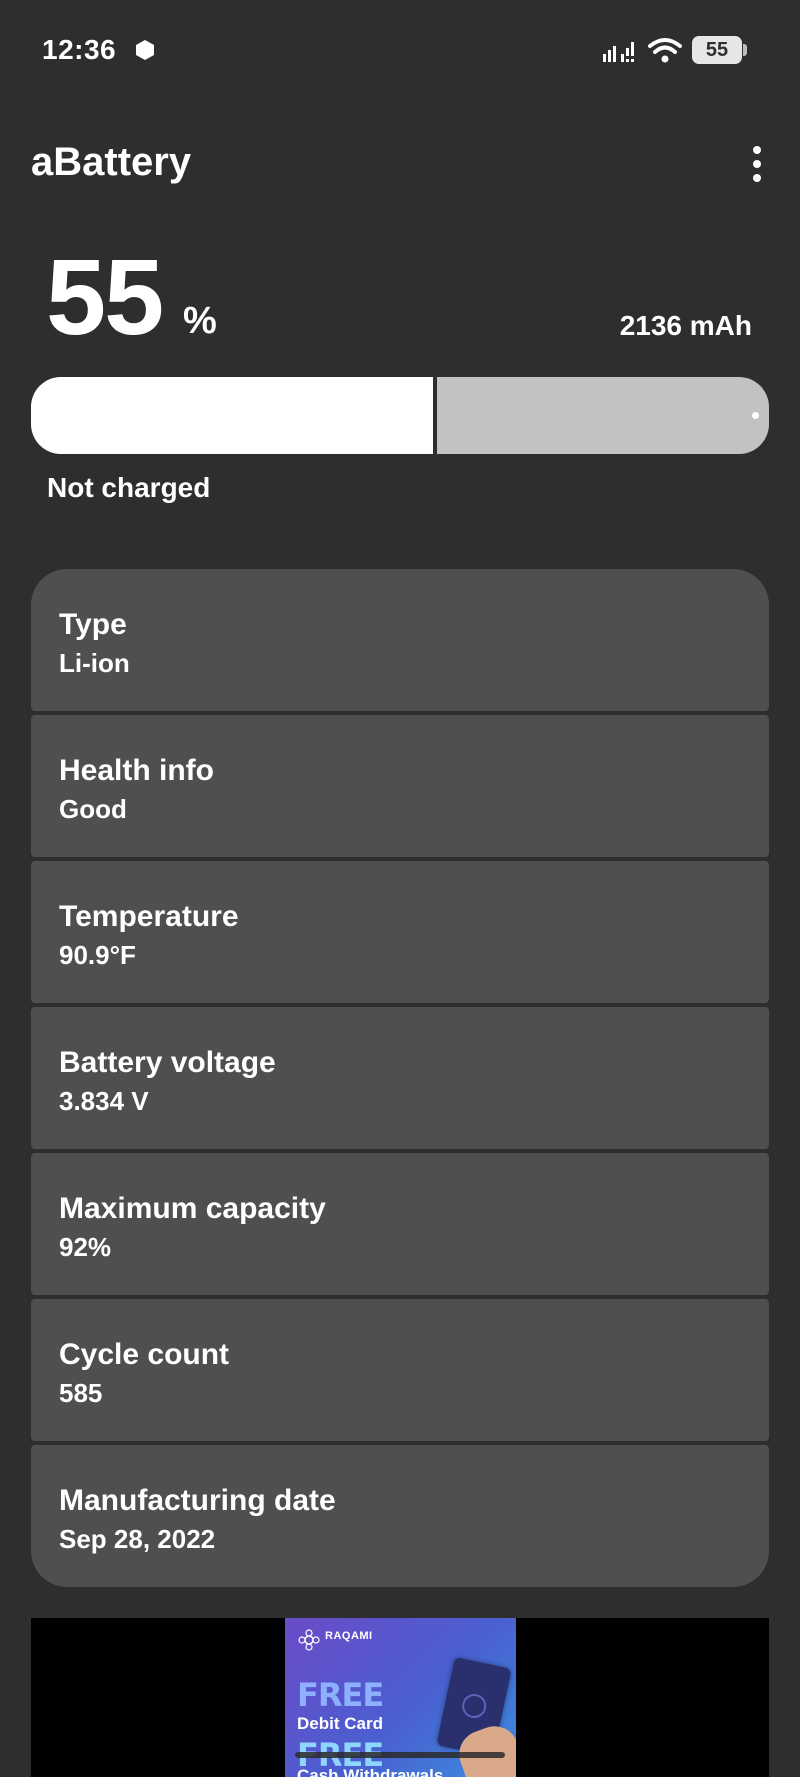 This screenshot has height=1777, width=800. Describe the element at coordinates (400, 640) in the screenshot. I see `info-card: Type Li-ion` at that location.